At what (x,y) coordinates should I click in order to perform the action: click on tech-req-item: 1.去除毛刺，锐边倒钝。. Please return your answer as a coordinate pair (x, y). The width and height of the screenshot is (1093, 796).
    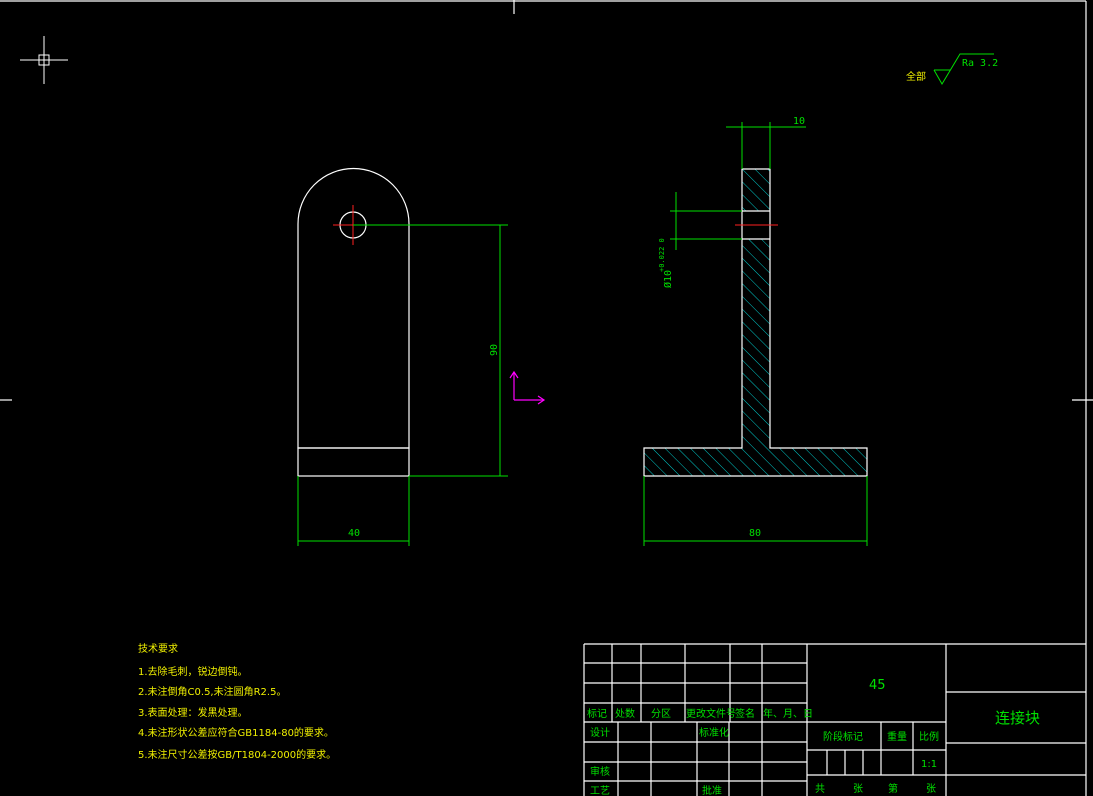
    Looking at the image, I should click on (193, 671).